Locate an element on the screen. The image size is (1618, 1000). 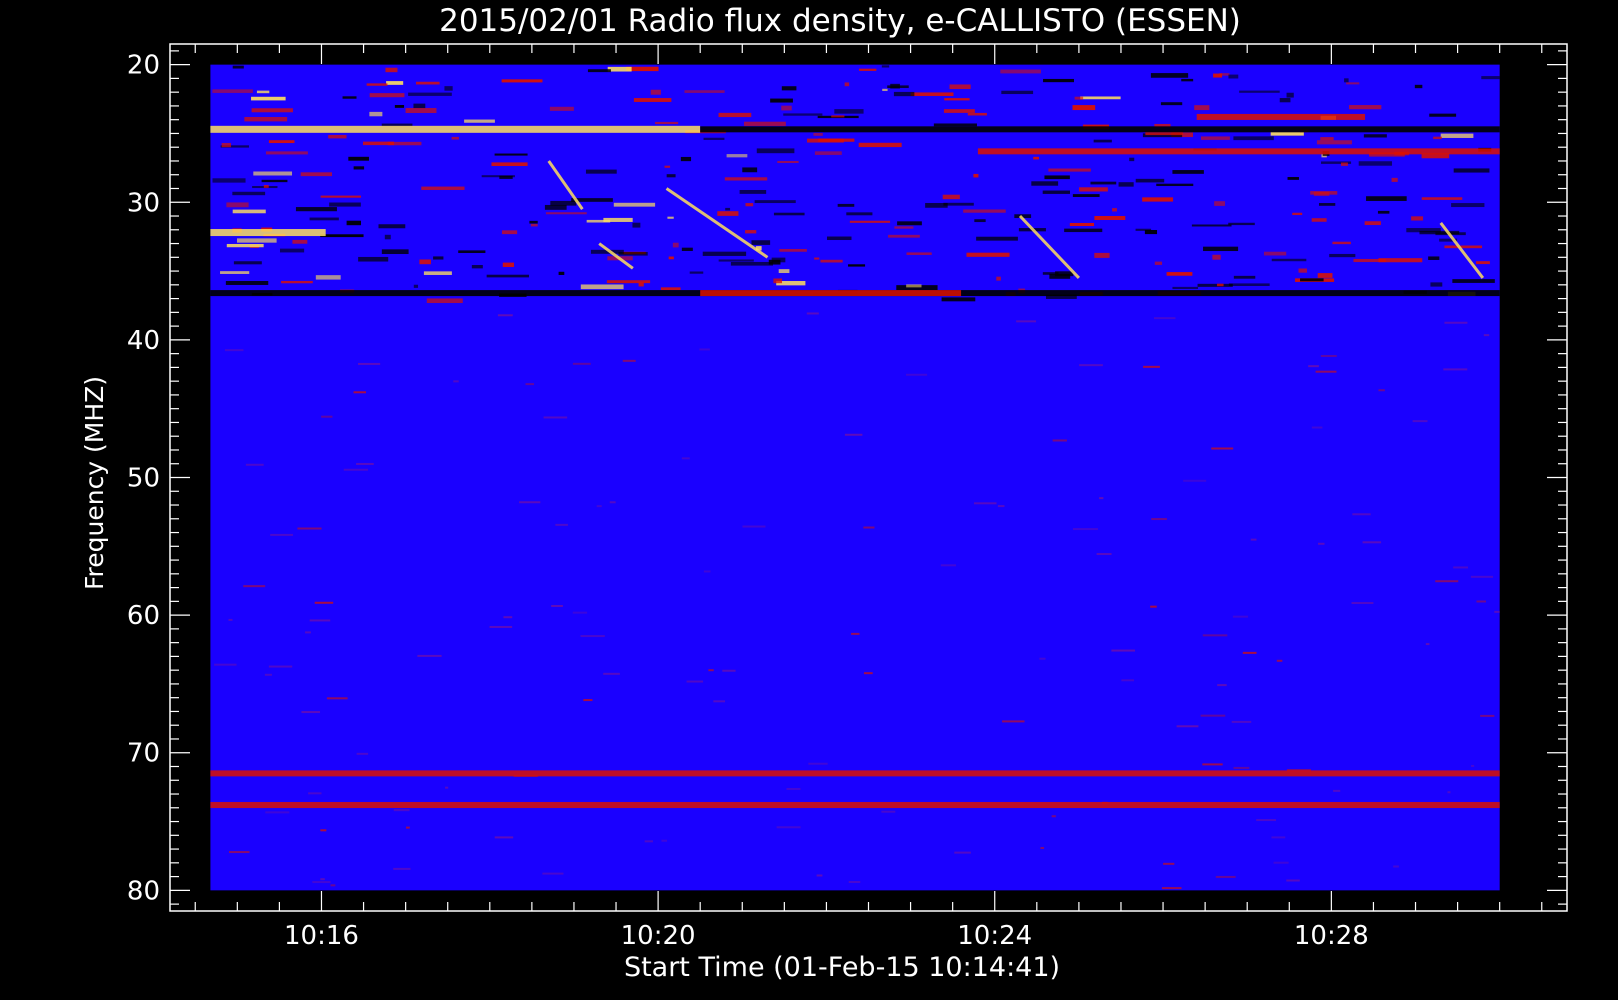
y-tick-label: 50 is located at coordinates (143, 479).